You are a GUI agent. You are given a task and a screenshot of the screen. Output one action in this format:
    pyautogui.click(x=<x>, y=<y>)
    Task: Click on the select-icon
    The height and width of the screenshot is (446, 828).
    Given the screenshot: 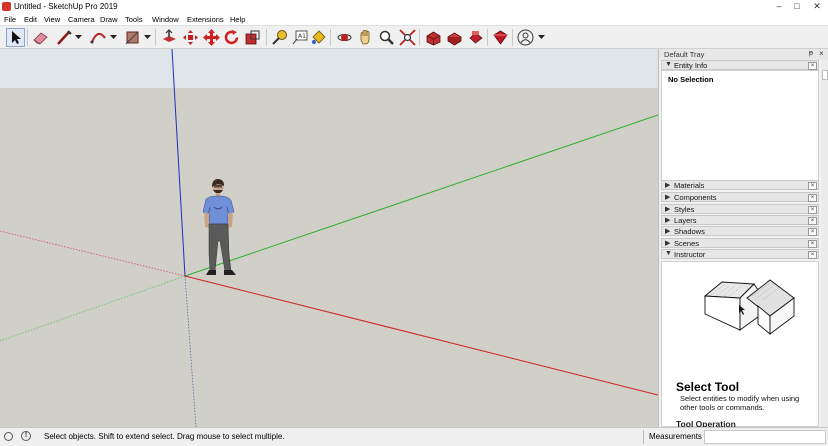 What is the action you would take?
    pyautogui.click(x=15, y=37)
    